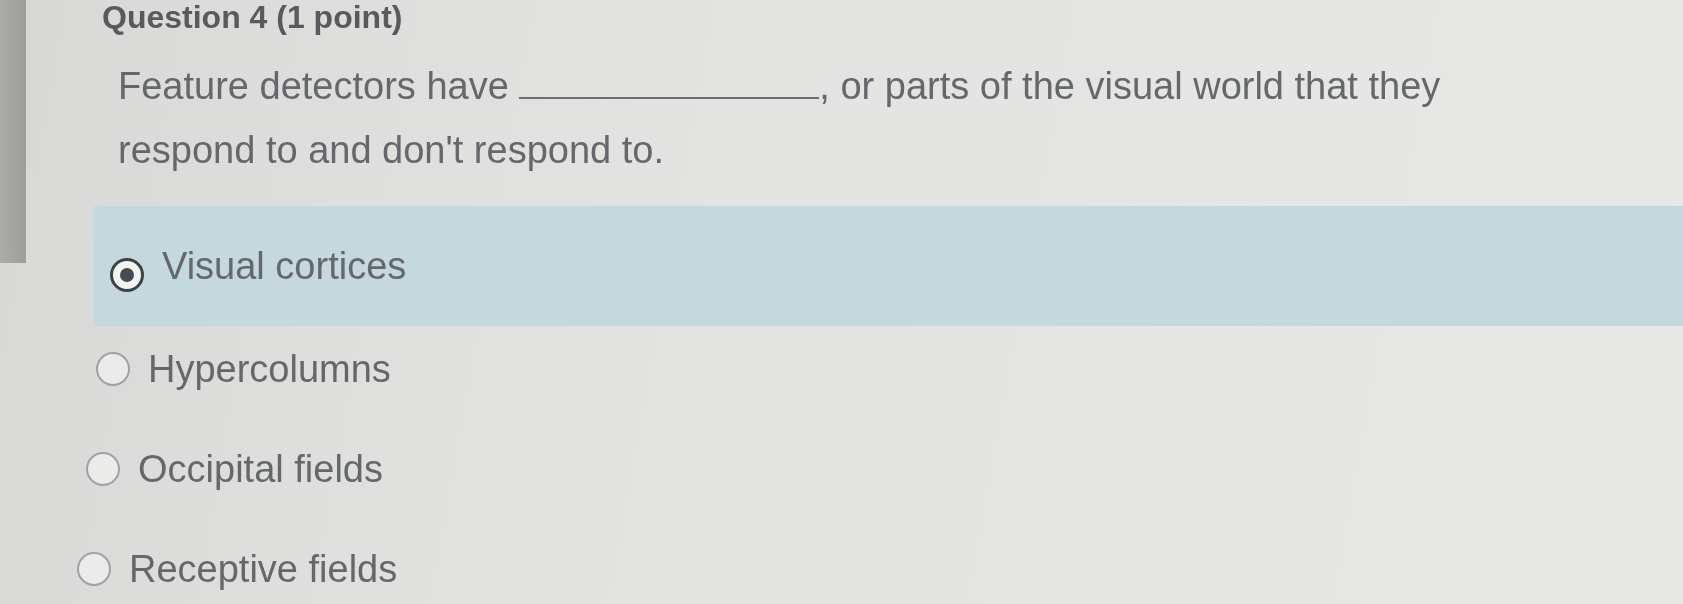 The width and height of the screenshot is (1683, 604). Describe the element at coordinates (234, 469) in the screenshot. I see `answer-option: Occipital fields` at that location.